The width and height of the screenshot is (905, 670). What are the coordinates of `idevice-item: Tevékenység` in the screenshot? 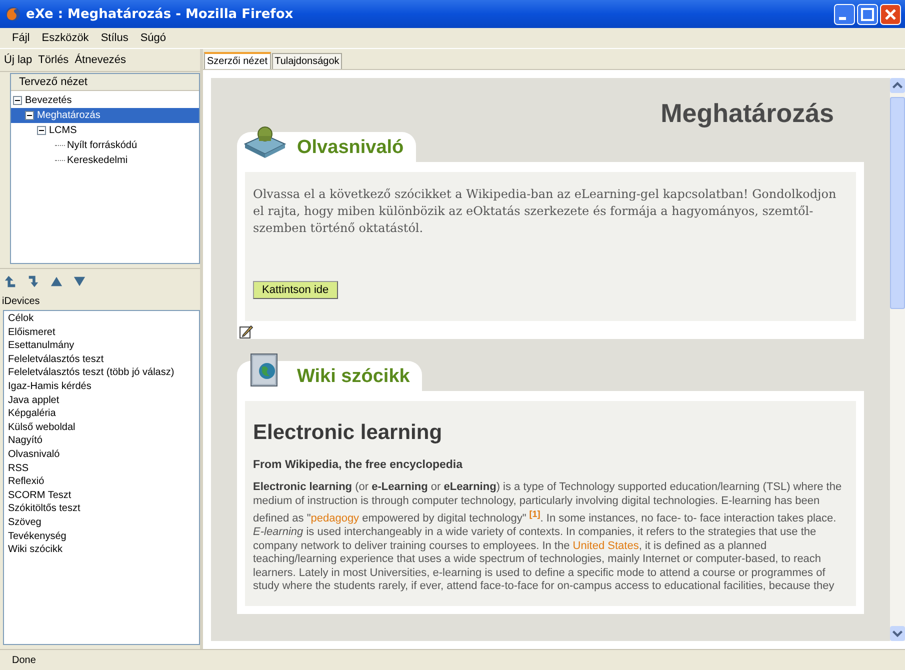 It's located at (101, 537).